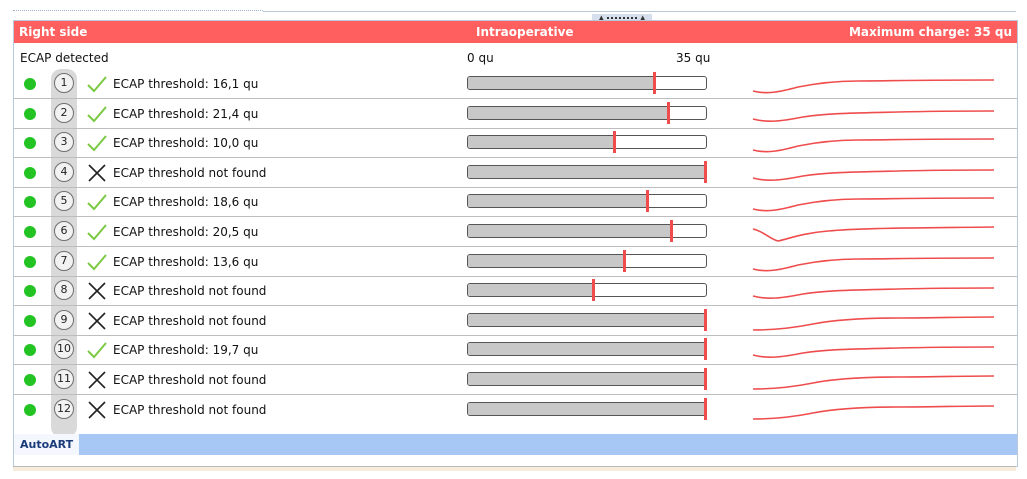 This screenshot has height=479, width=1027. I want to click on scale-max-label: 35 qu, so click(693, 58).